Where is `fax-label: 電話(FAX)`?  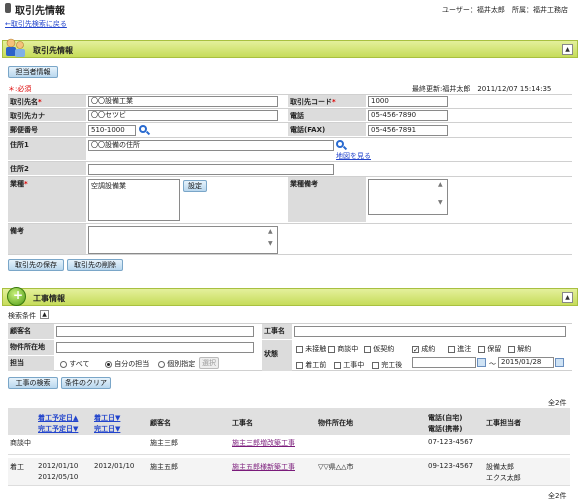 fax-label: 電話(FAX) is located at coordinates (327, 129).